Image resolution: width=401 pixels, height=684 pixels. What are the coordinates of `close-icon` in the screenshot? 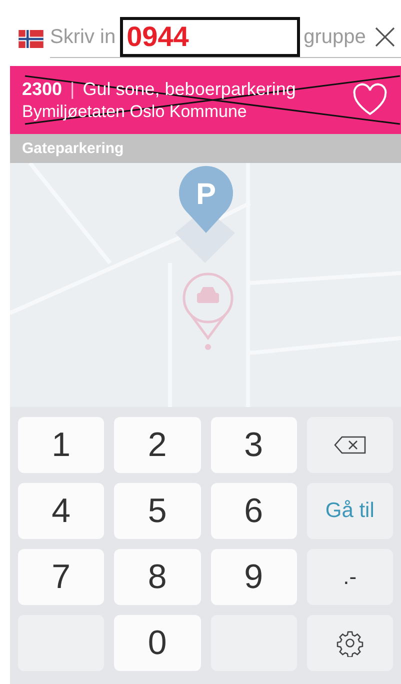 It's located at (385, 37).